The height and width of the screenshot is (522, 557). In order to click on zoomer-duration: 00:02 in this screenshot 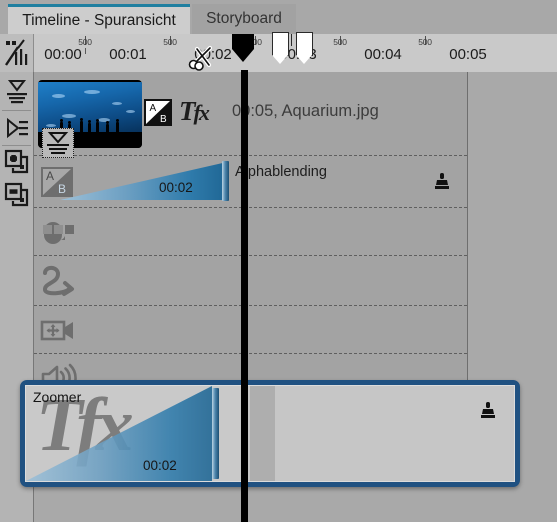, I will do `click(160, 465)`.